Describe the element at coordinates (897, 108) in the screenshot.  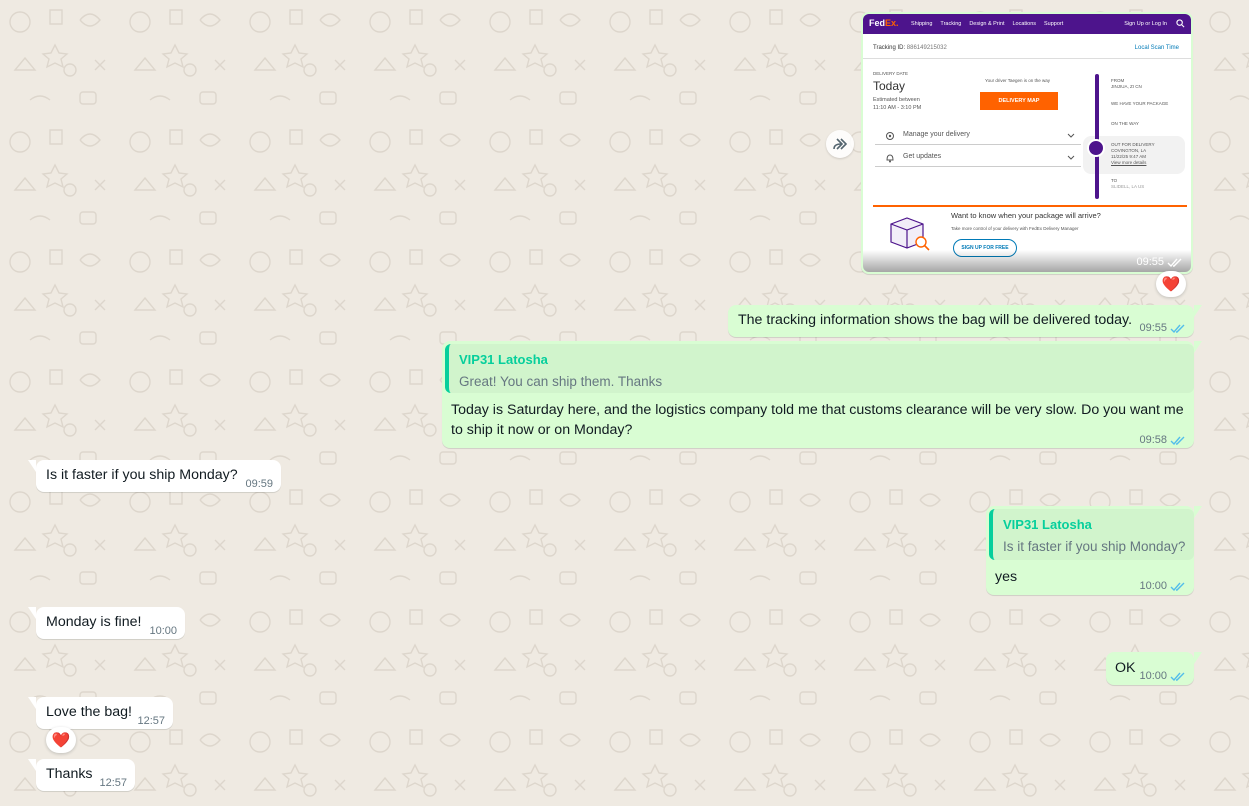
I see `estimated-window: 11:10 AM - 3:10 PM` at that location.